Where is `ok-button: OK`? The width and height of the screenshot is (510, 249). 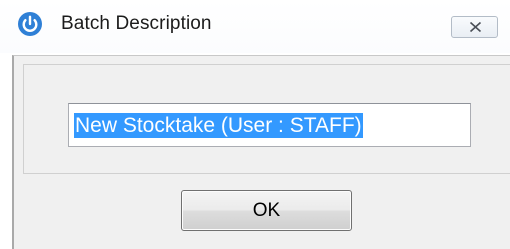
ok-button: OK is located at coordinates (266, 210).